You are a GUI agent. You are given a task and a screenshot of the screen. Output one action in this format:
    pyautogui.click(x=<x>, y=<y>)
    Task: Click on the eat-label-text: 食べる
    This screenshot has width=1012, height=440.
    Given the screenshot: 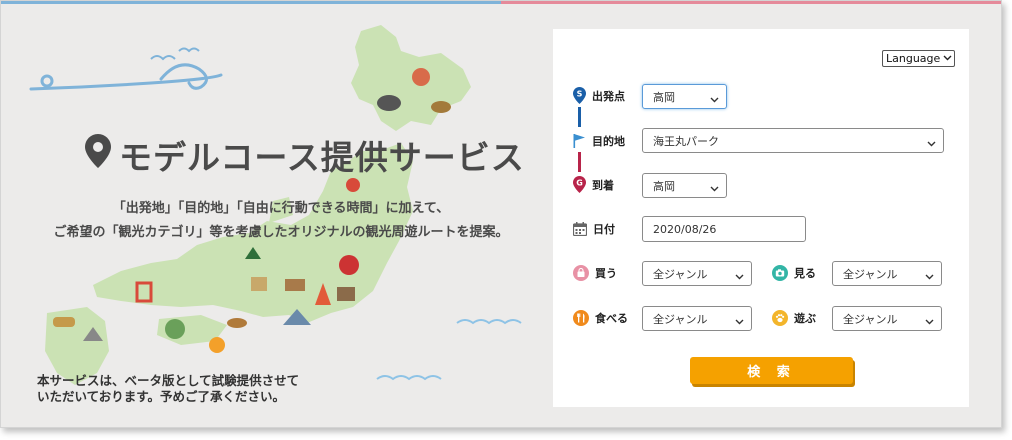 What is the action you would take?
    pyautogui.click(x=611, y=318)
    